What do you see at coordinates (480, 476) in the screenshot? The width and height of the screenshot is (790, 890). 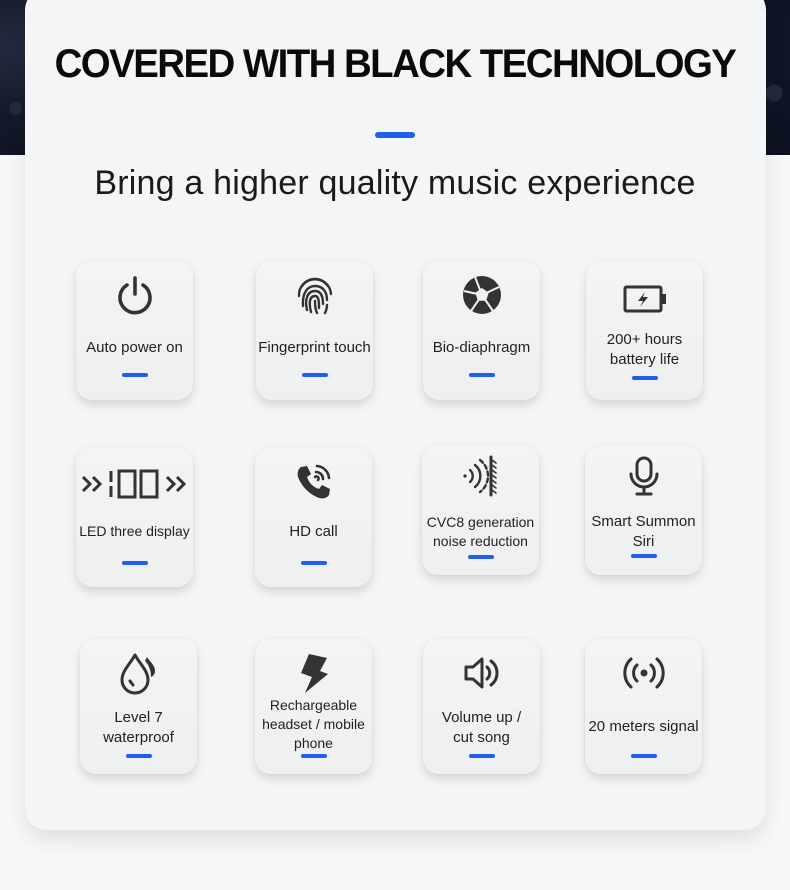 I see `noise-reduction-icon` at bounding box center [480, 476].